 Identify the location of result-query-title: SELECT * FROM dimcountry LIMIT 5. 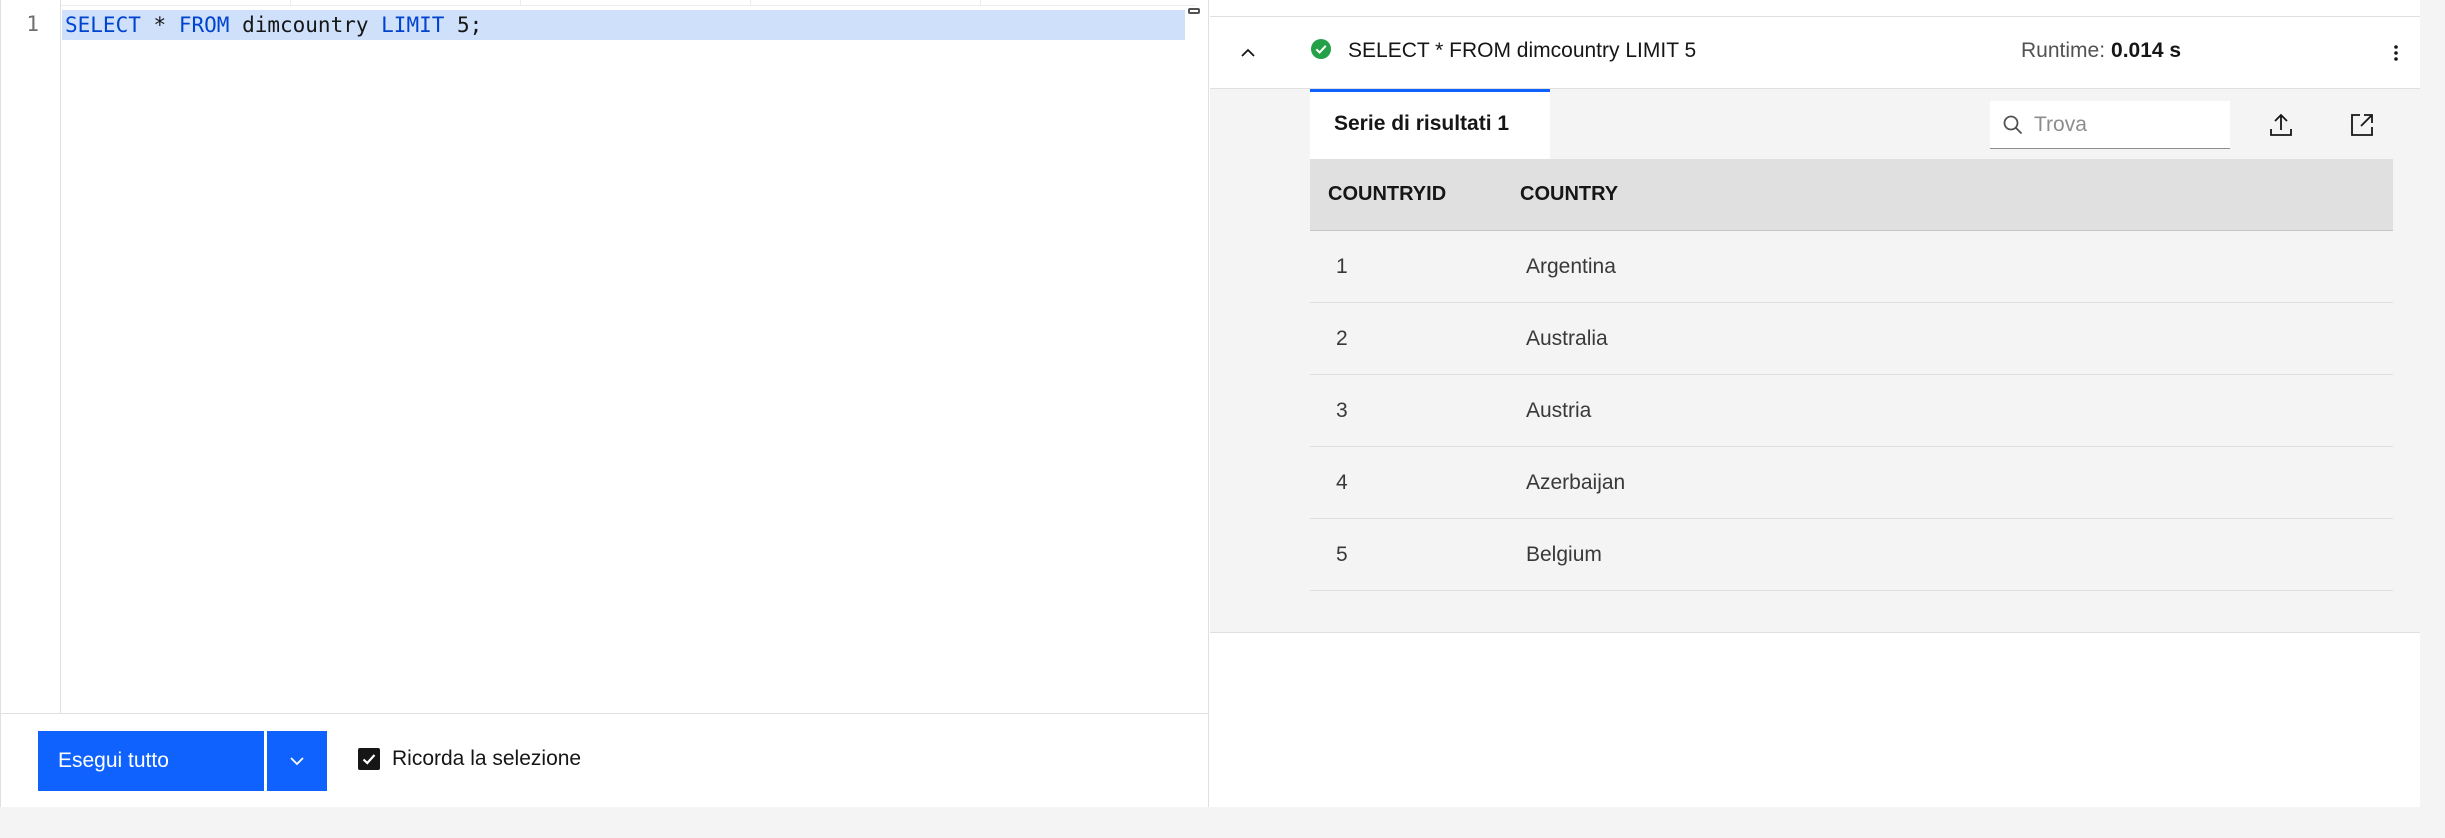
(1522, 50).